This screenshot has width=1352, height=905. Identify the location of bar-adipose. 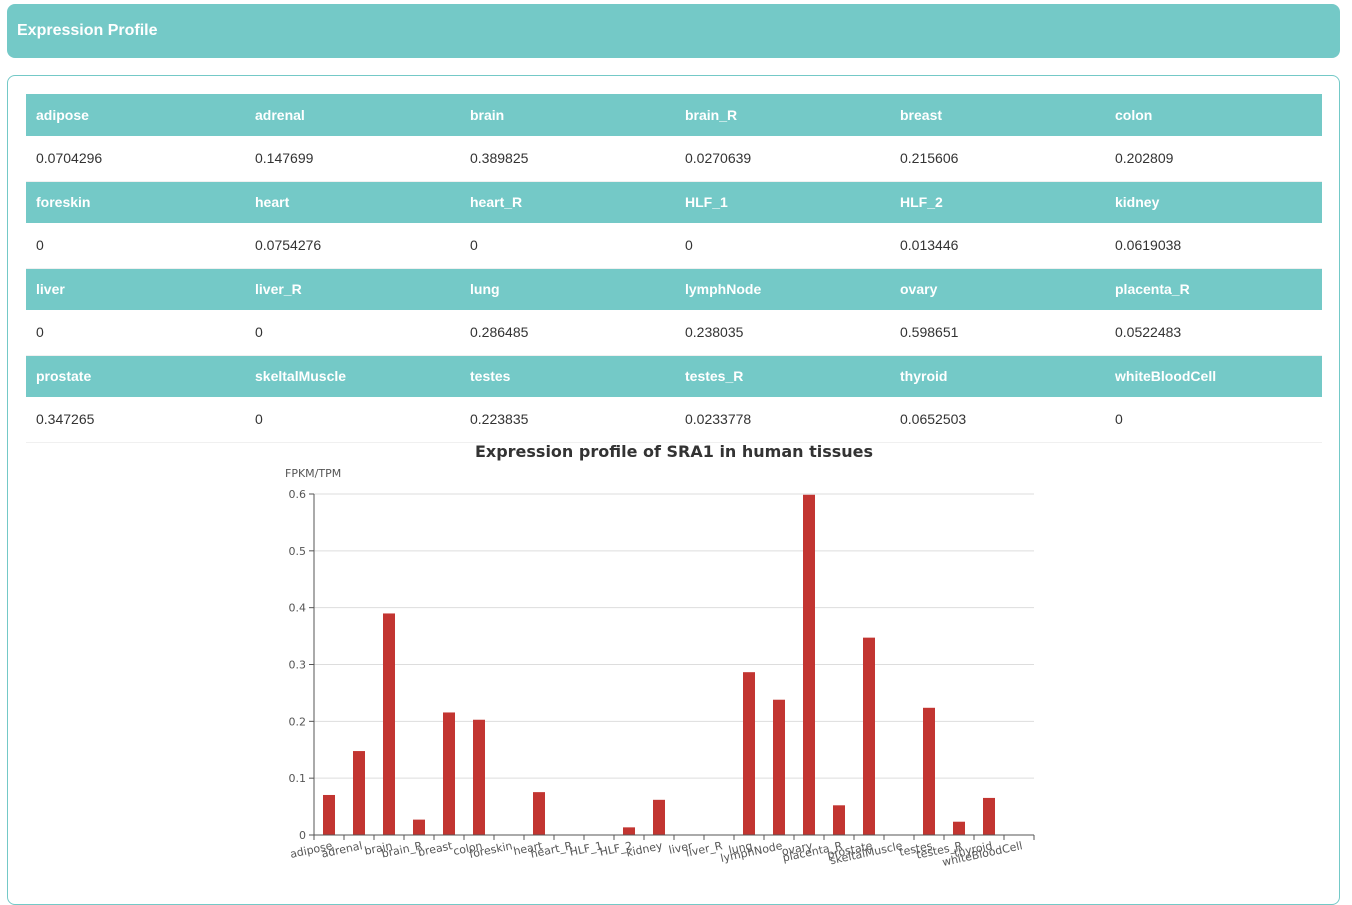
(329, 814).